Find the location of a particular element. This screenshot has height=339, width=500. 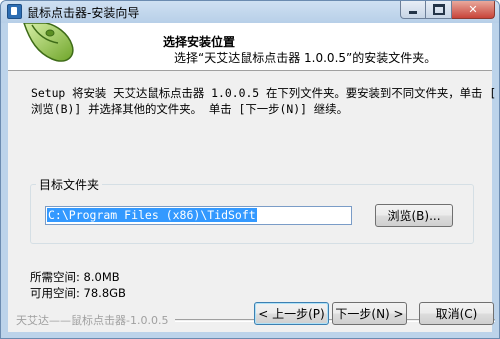

space-available: 可用空间: 78.8GB is located at coordinates (78, 293).